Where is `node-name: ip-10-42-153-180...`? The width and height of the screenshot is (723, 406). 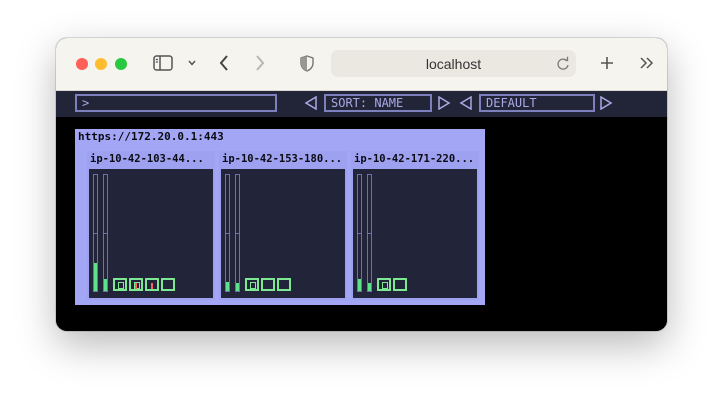
node-name: ip-10-42-153-180... is located at coordinates (282, 159).